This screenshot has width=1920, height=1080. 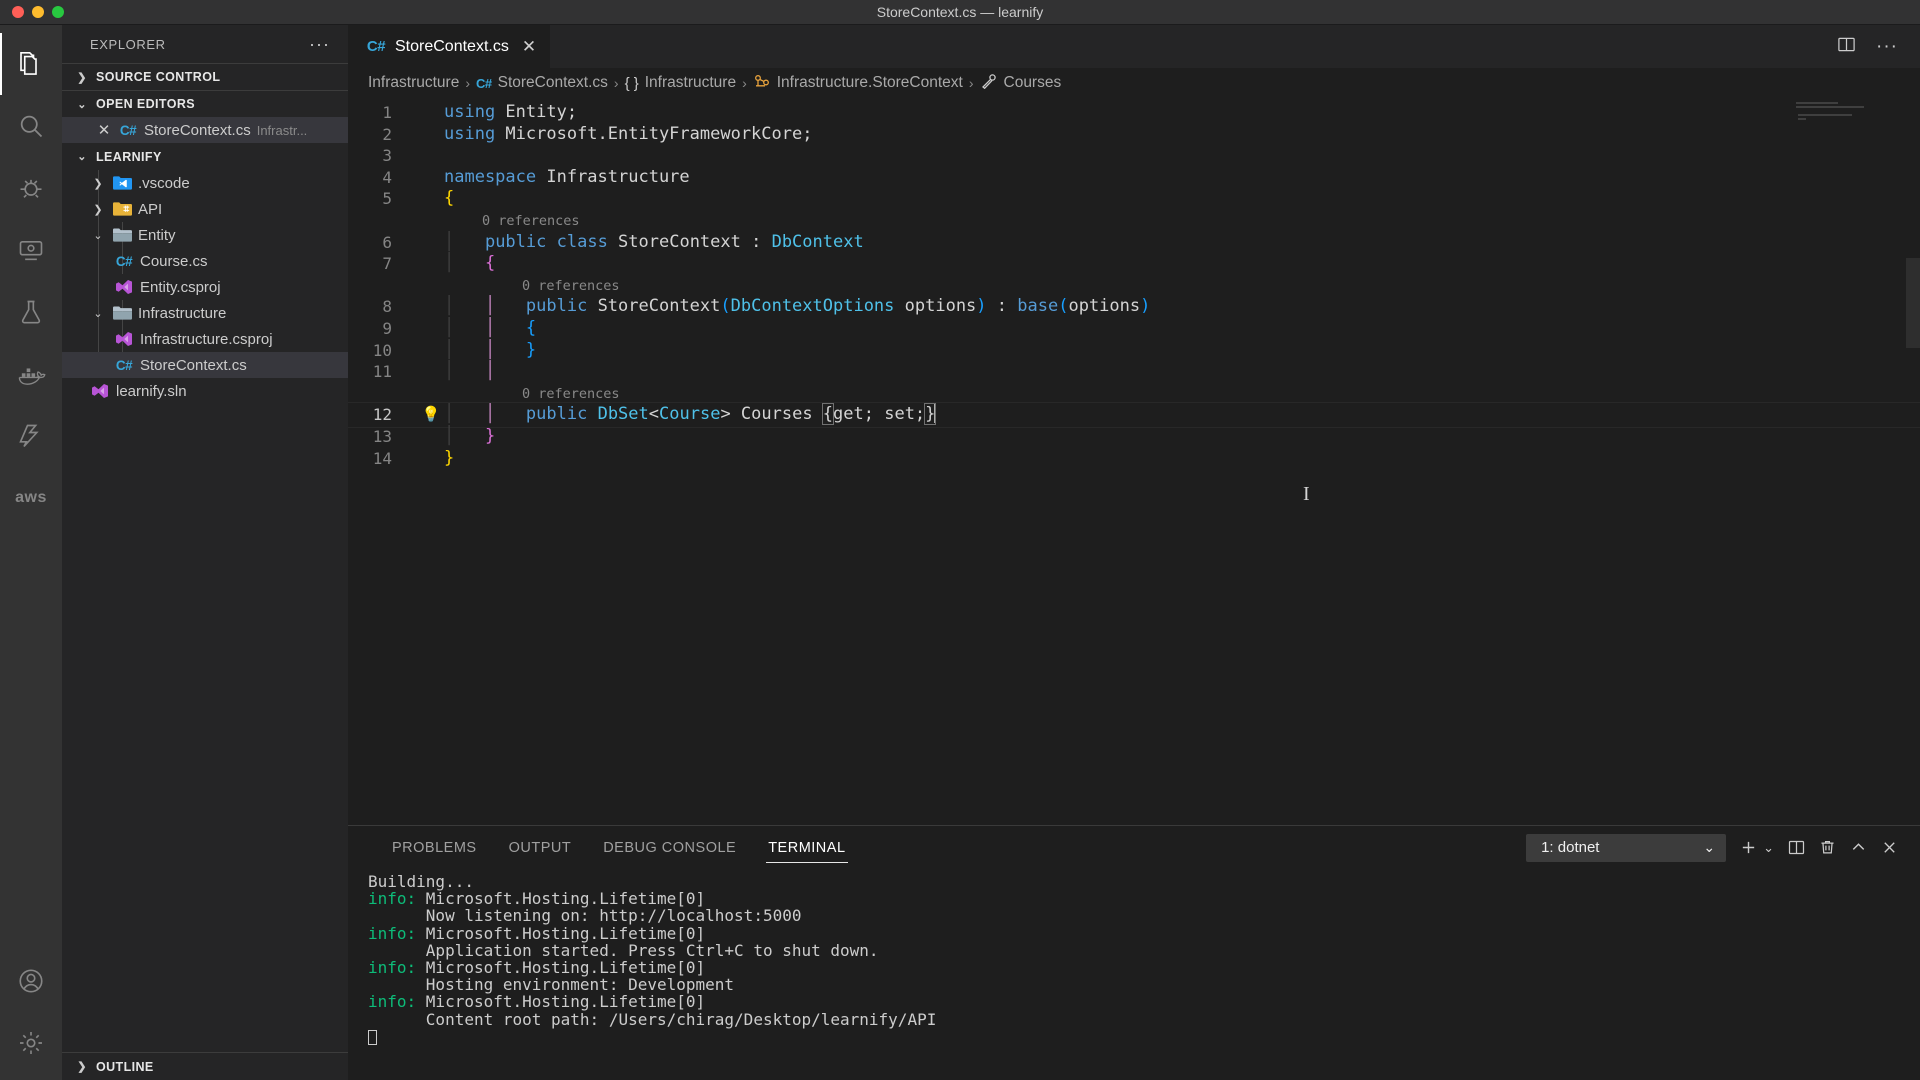 I want to click on breadcrumb-item-storecontext-cs: C# StoreContext.cs, so click(x=542, y=83).